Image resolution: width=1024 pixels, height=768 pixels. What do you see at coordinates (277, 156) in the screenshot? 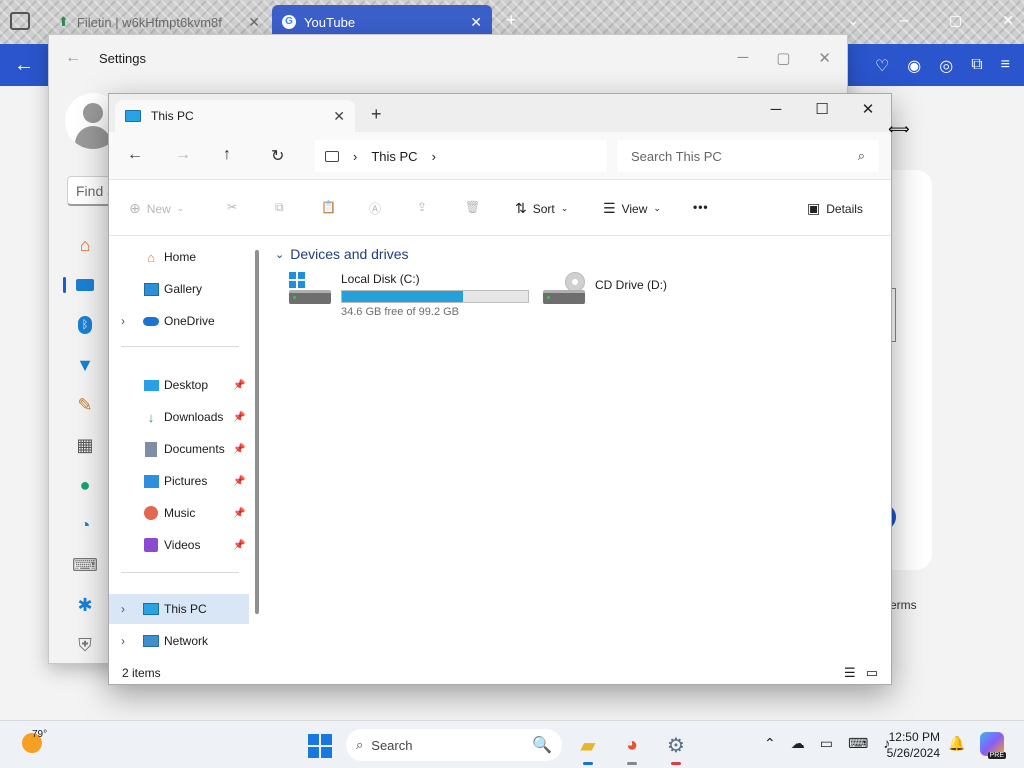
I see `refresh-icon: ↻` at bounding box center [277, 156].